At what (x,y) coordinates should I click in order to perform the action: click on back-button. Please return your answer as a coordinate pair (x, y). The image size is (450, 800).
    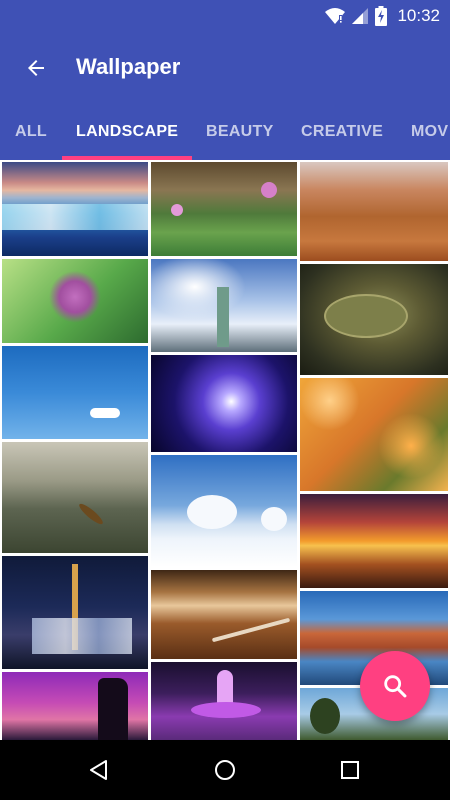
    Looking at the image, I should click on (36, 68).